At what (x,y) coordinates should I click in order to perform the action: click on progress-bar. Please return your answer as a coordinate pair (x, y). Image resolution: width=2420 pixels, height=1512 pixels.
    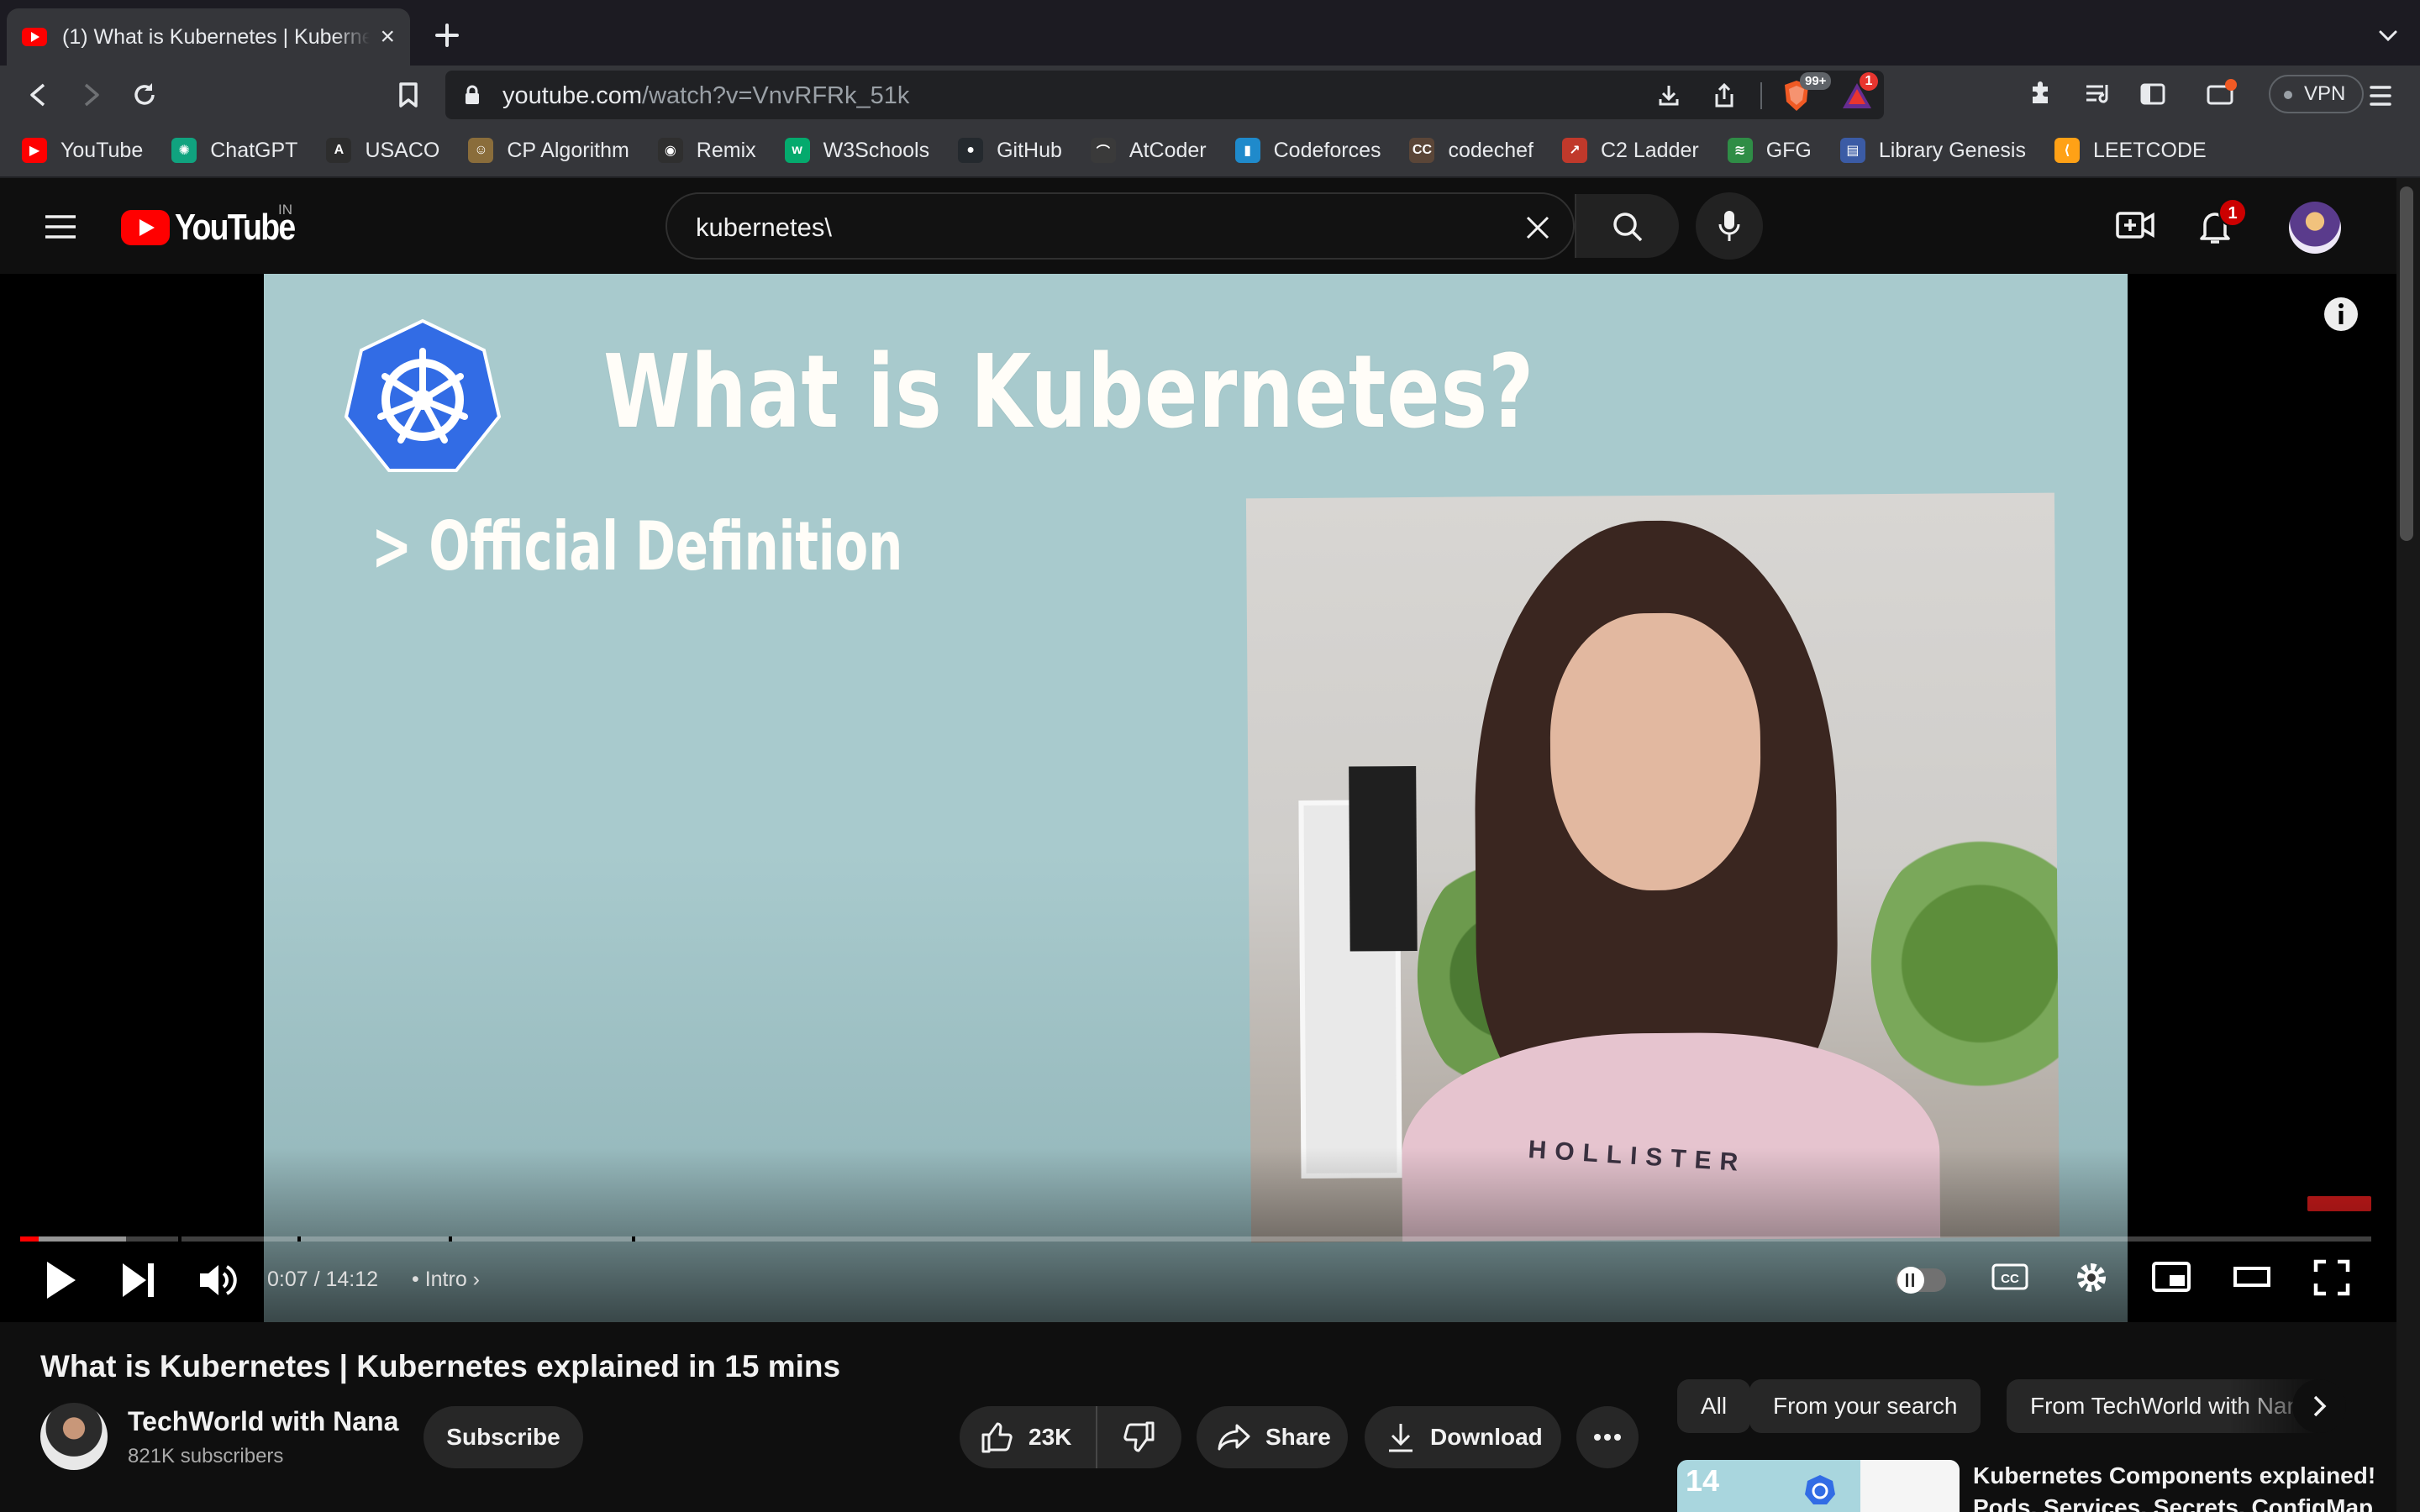
    Looking at the image, I should click on (1195, 1239).